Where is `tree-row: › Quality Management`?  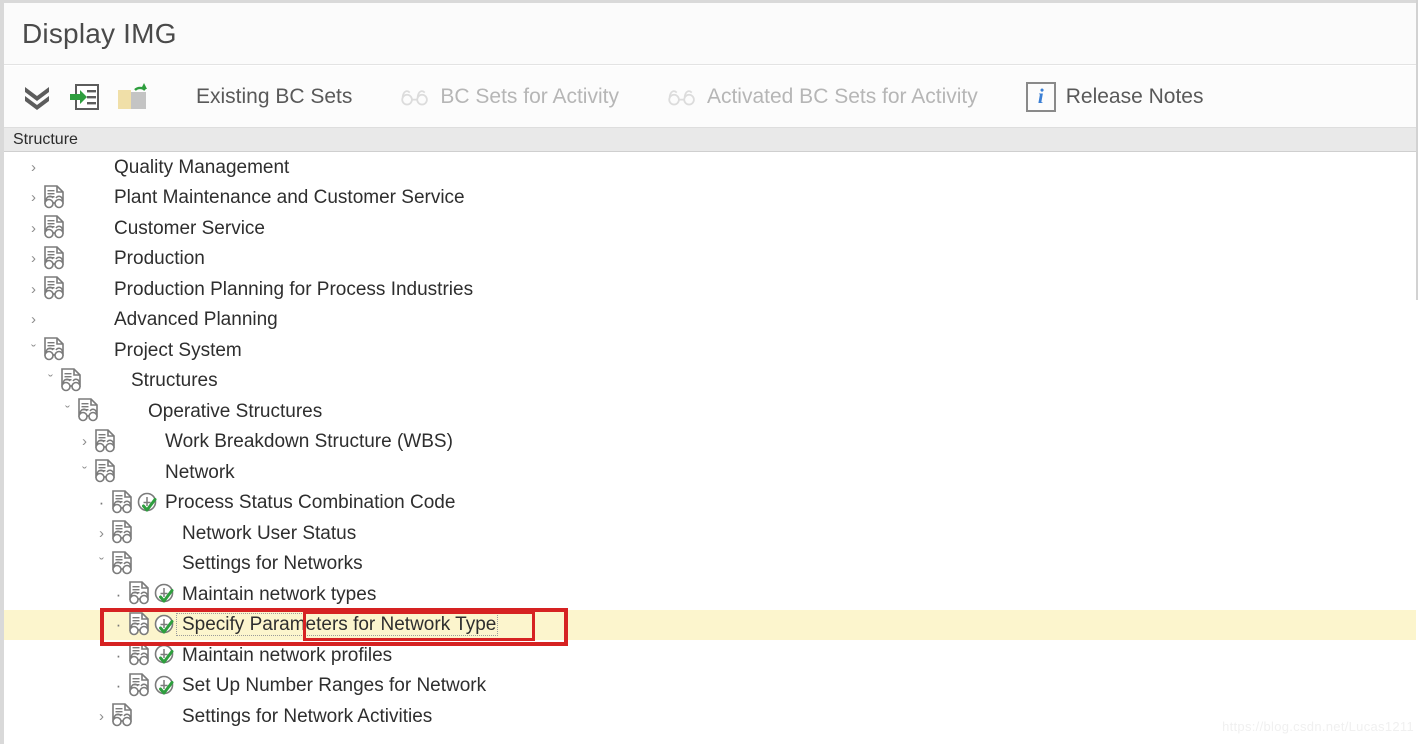 tree-row: › Quality Management is located at coordinates (710, 167).